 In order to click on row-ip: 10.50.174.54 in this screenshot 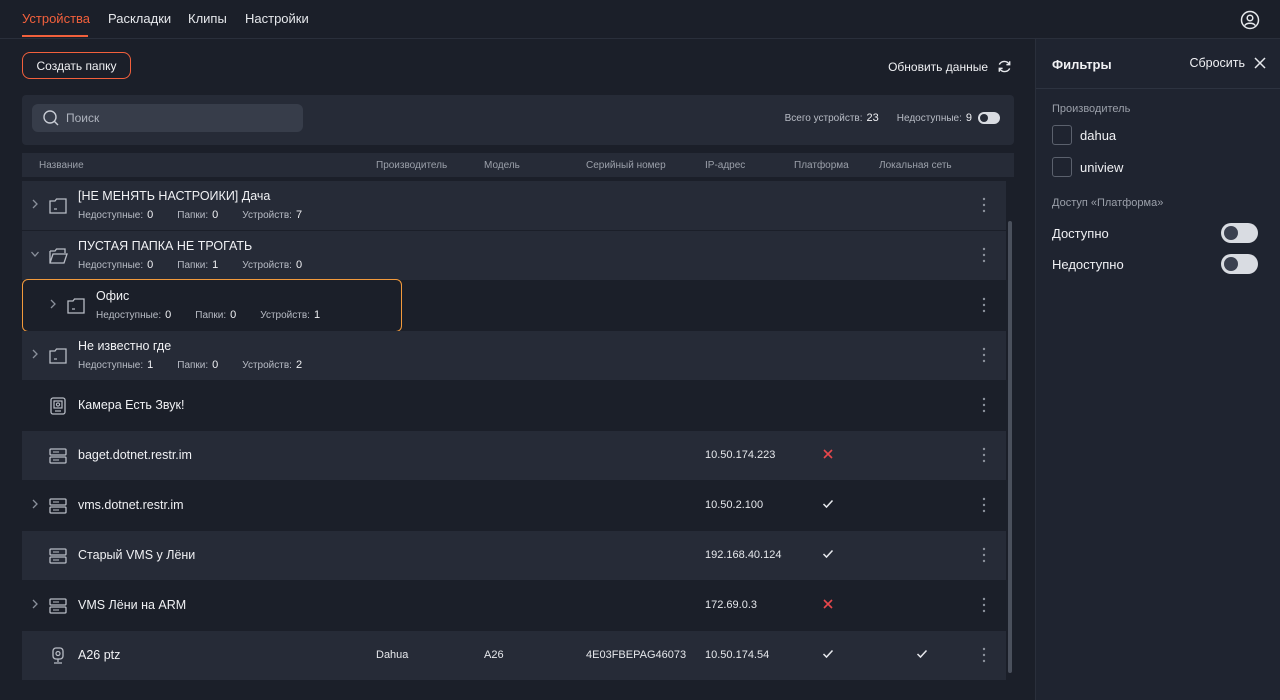, I will do `click(737, 655)`.